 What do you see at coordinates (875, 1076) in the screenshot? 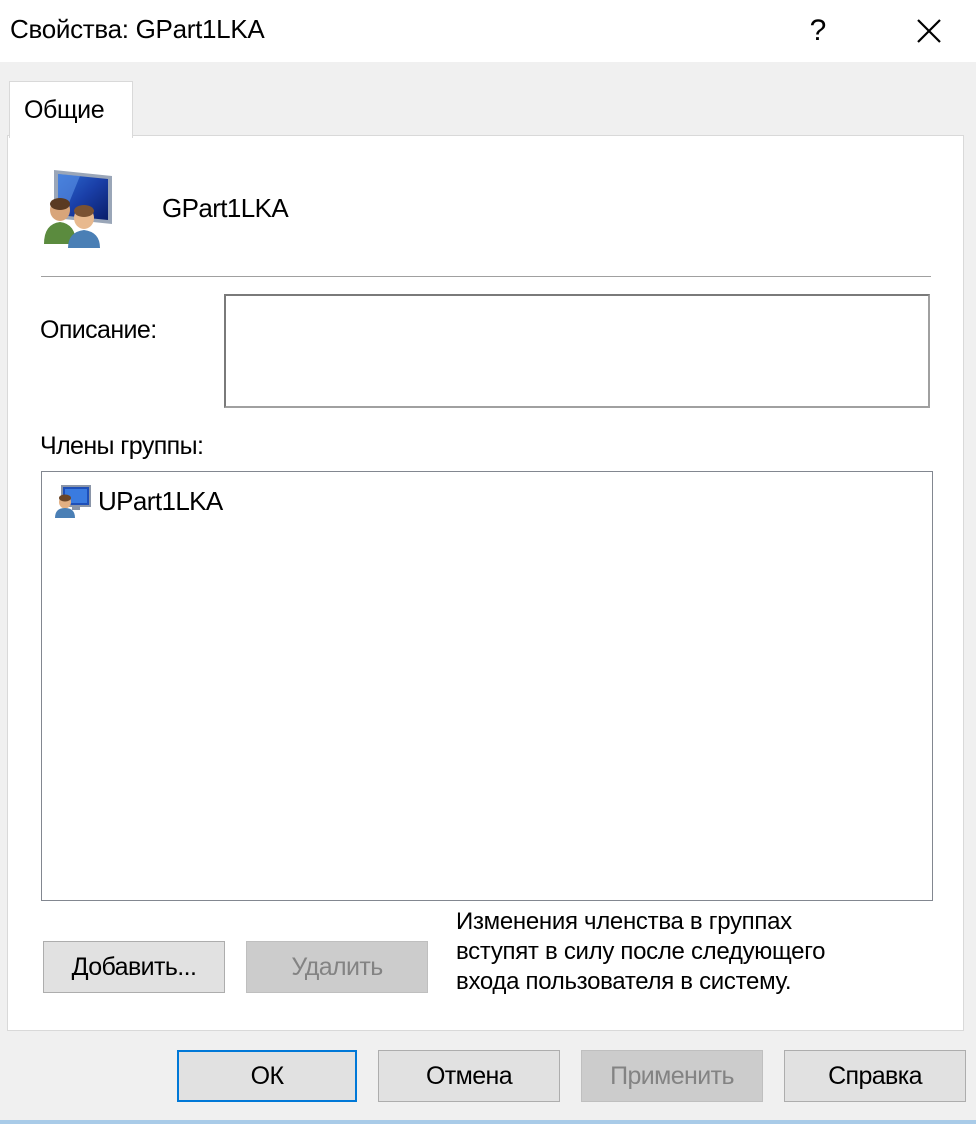
I see `help-footer-button: Справка` at bounding box center [875, 1076].